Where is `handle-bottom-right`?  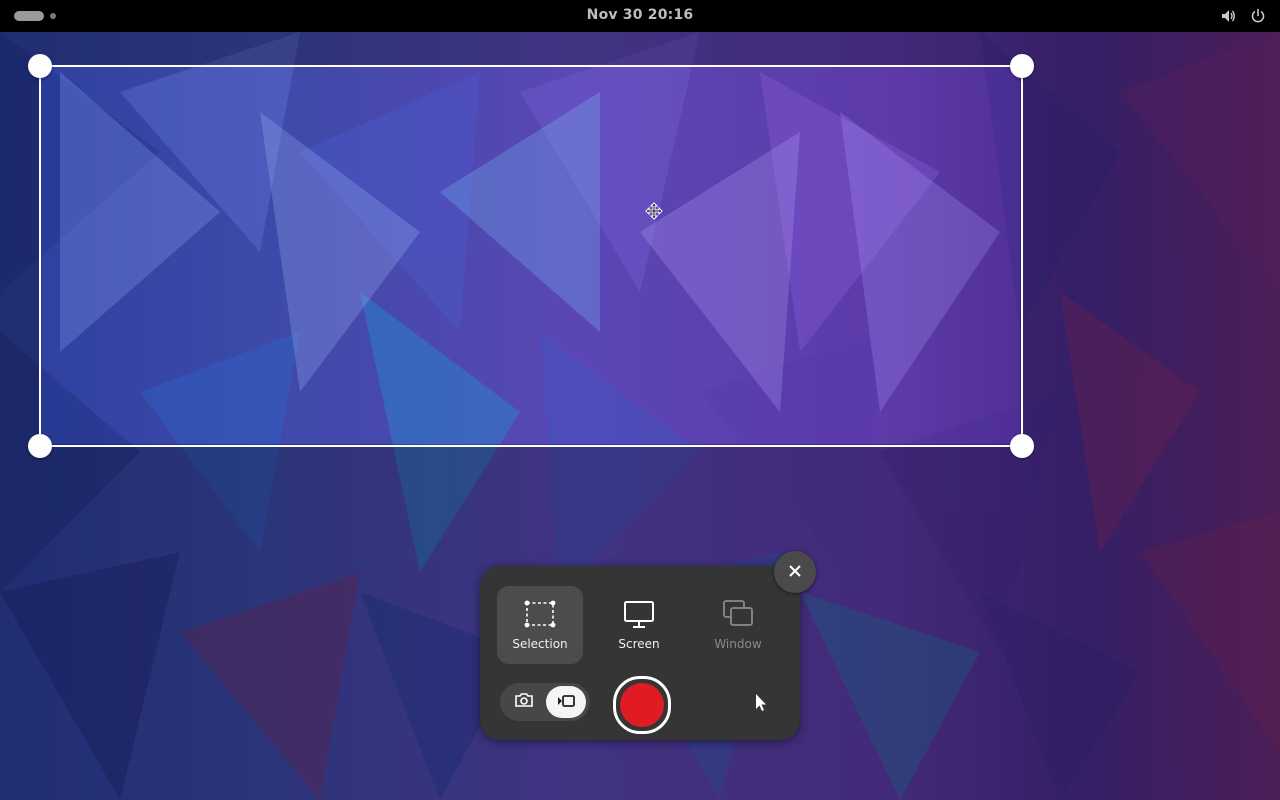 handle-bottom-right is located at coordinates (1022, 446).